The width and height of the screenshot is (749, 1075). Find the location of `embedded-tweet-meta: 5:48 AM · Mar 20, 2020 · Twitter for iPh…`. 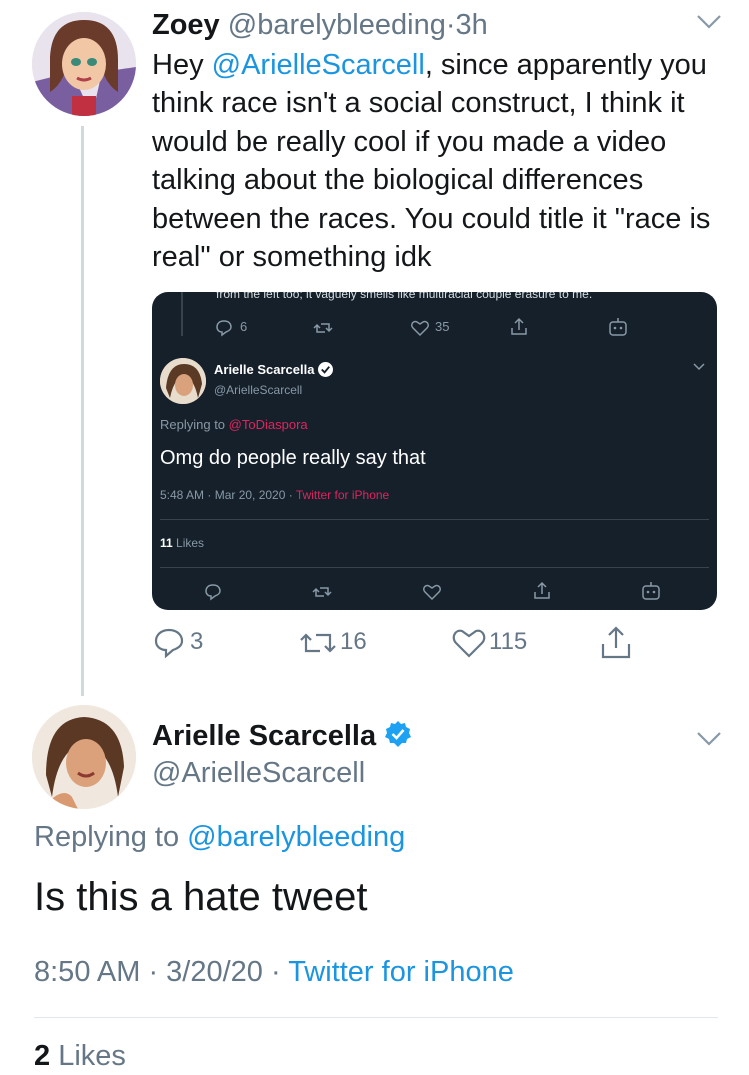

embedded-tweet-meta: 5:48 AM · Mar 20, 2020 · Twitter for iPh… is located at coordinates (275, 495).